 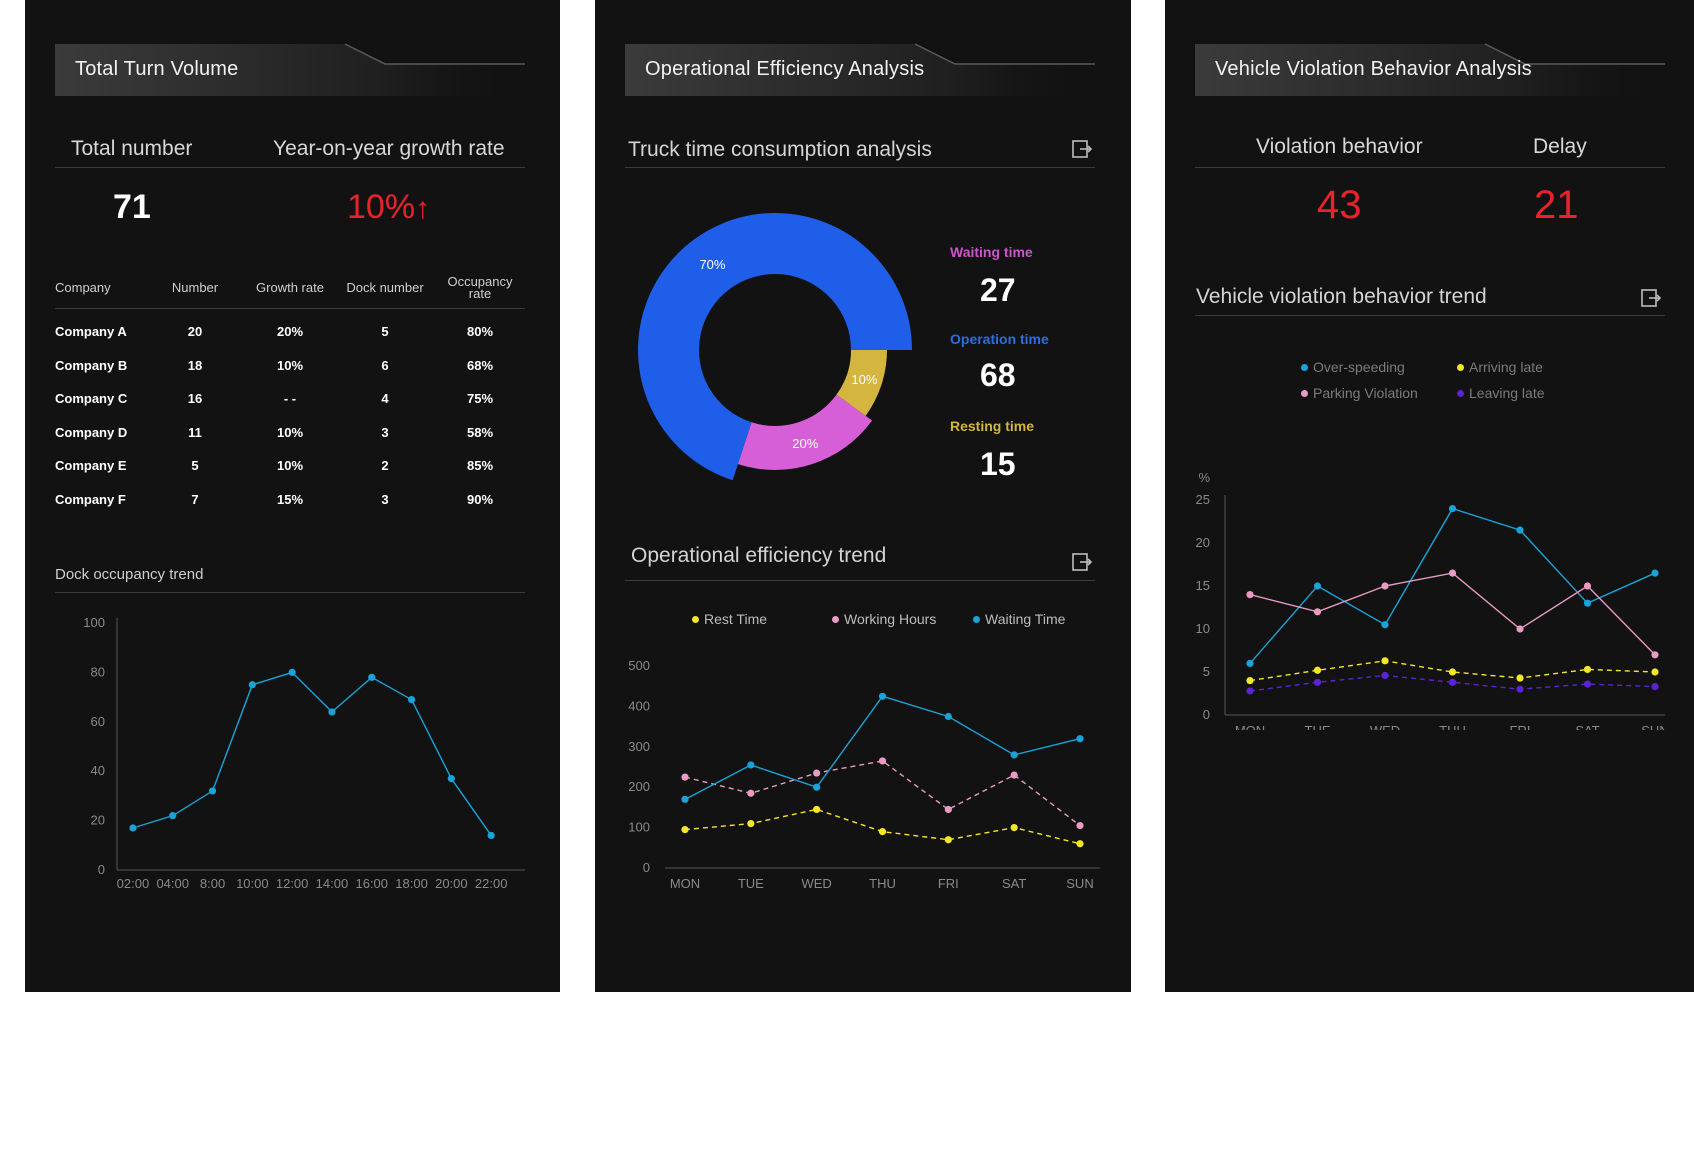 What do you see at coordinates (1560, 146) in the screenshot?
I see `delay-label: Delay` at bounding box center [1560, 146].